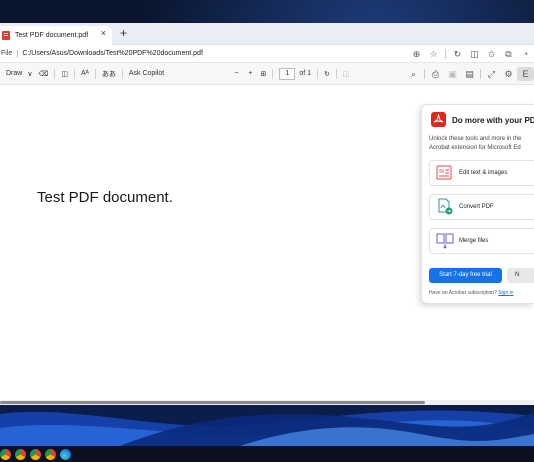 This screenshot has width=534, height=462. Describe the element at coordinates (109, 74) in the screenshot. I see `translate-button: ああ` at that location.